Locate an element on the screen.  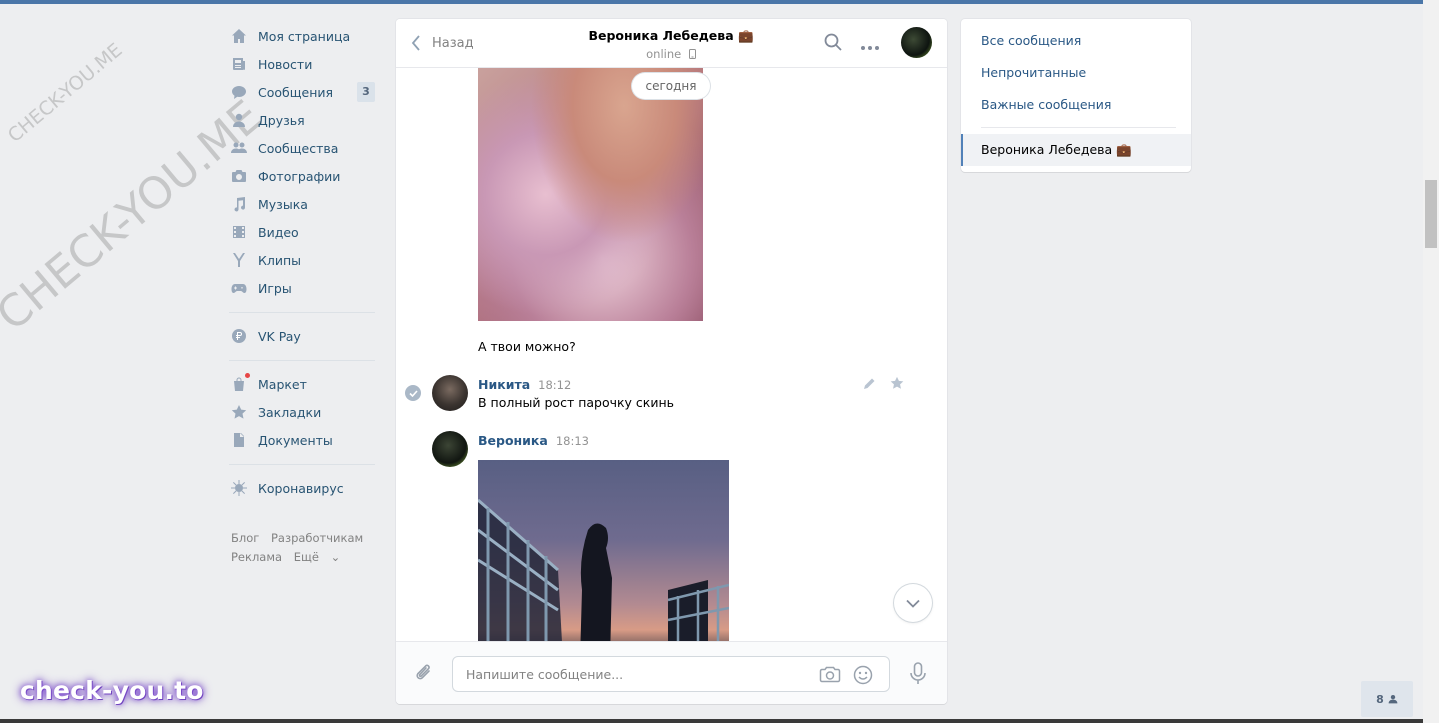
friends-icon is located at coordinates (239, 120).